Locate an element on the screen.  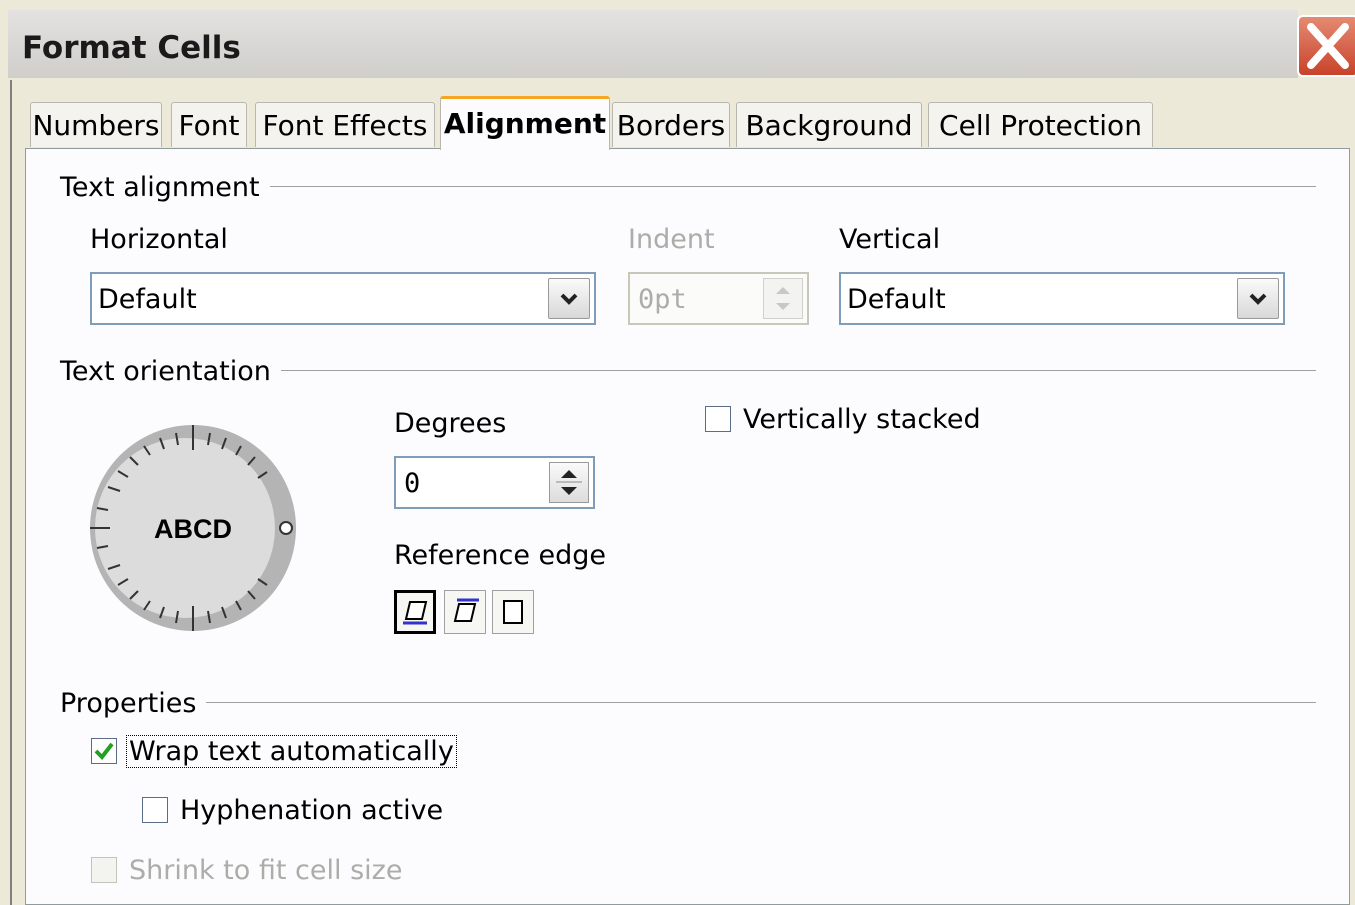
tab-borders: Borders is located at coordinates (671, 124).